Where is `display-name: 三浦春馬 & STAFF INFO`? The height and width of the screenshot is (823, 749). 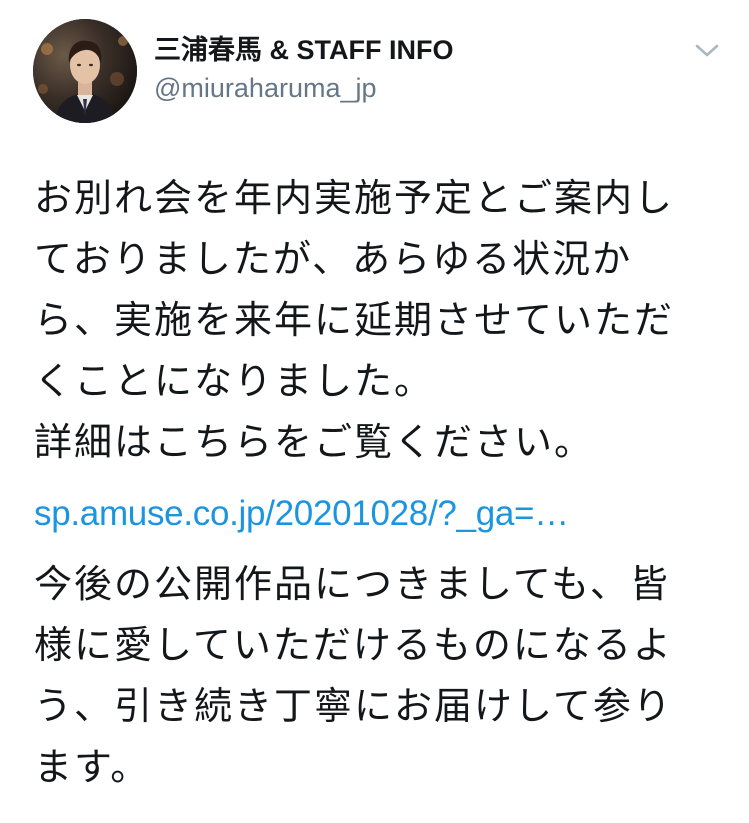 display-name: 三浦春馬 & STAFF INFO is located at coordinates (404, 50).